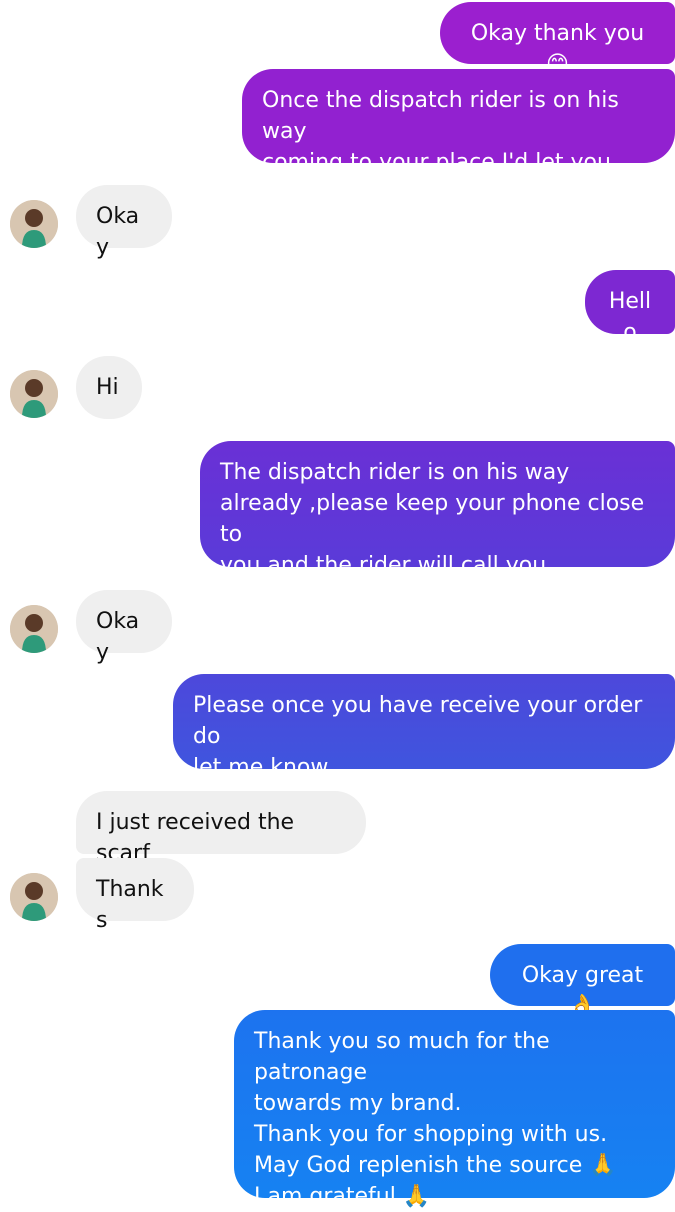  What do you see at coordinates (135, 895) in the screenshot?
I see `message-bubble-incoming: Thanks` at bounding box center [135, 895].